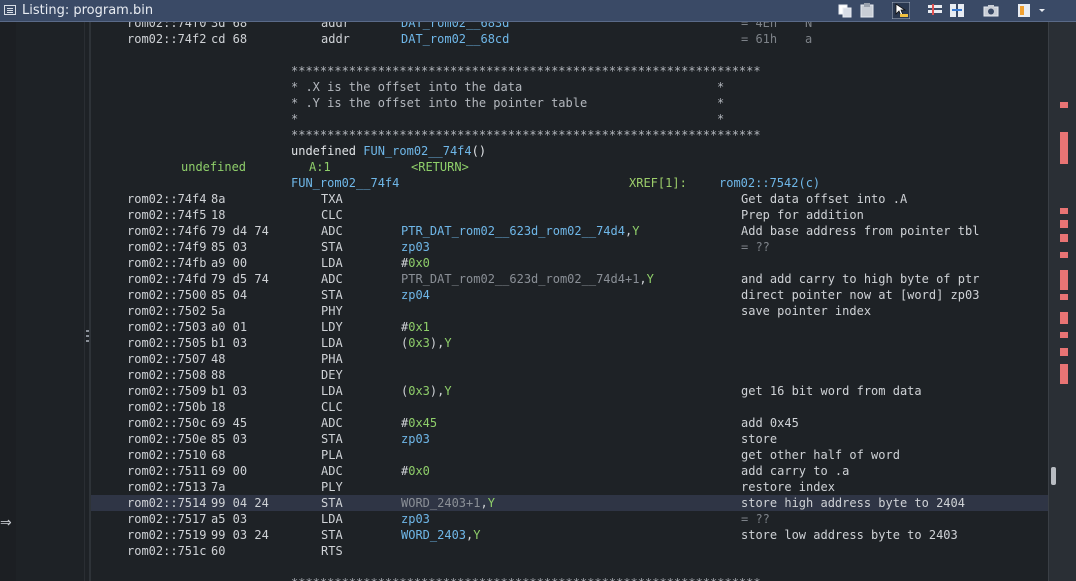 The width and height of the screenshot is (1076, 581). I want to click on operand-field: PTR_DAT_rom02__623d_rom02__74d4+1,Y, so click(527, 279).